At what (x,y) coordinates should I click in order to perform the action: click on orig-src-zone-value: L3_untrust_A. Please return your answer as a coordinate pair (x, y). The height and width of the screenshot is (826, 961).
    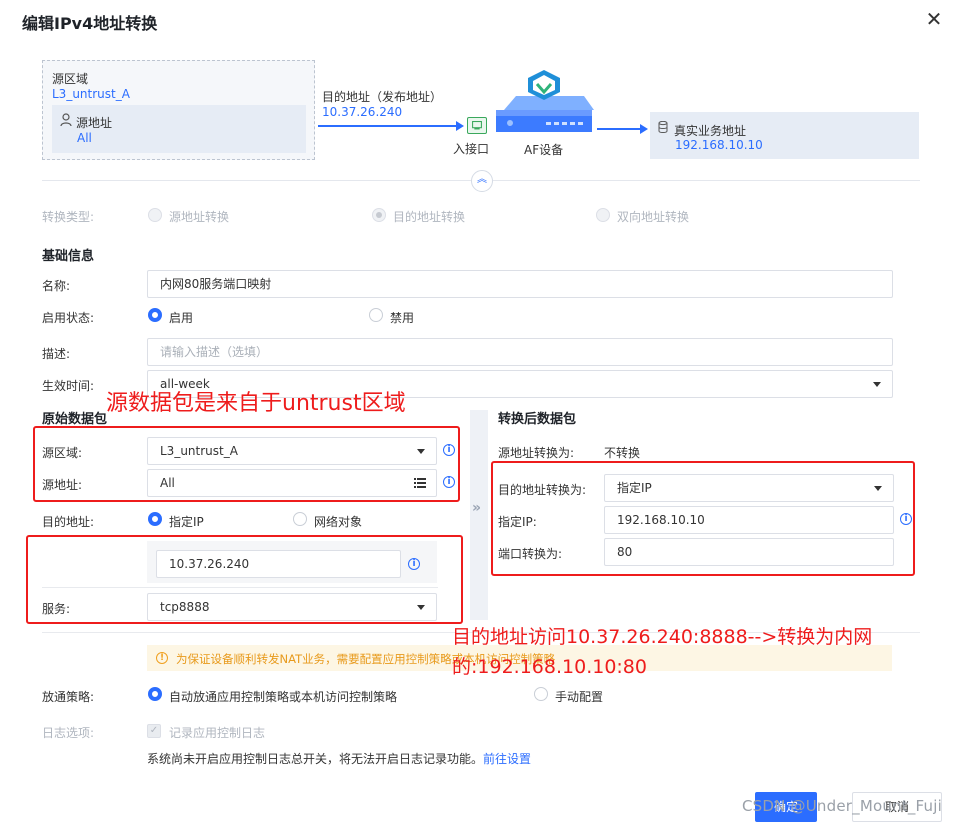
    Looking at the image, I should click on (199, 451).